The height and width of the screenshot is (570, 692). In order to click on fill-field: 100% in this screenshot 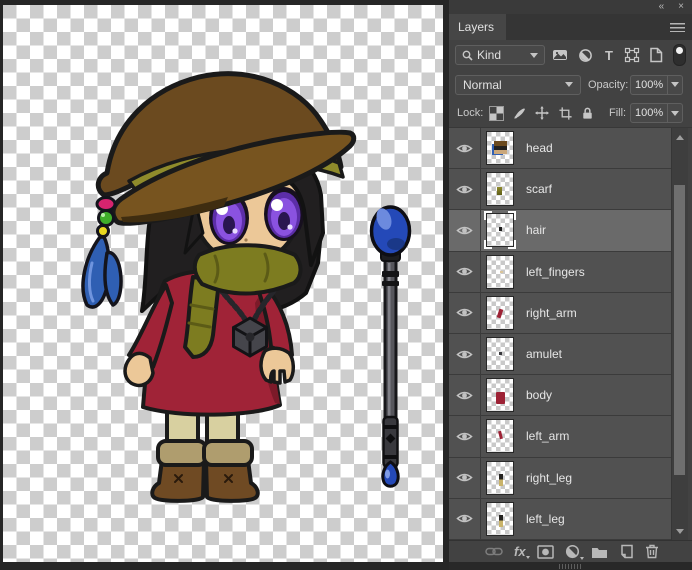, I will do `click(657, 113)`.